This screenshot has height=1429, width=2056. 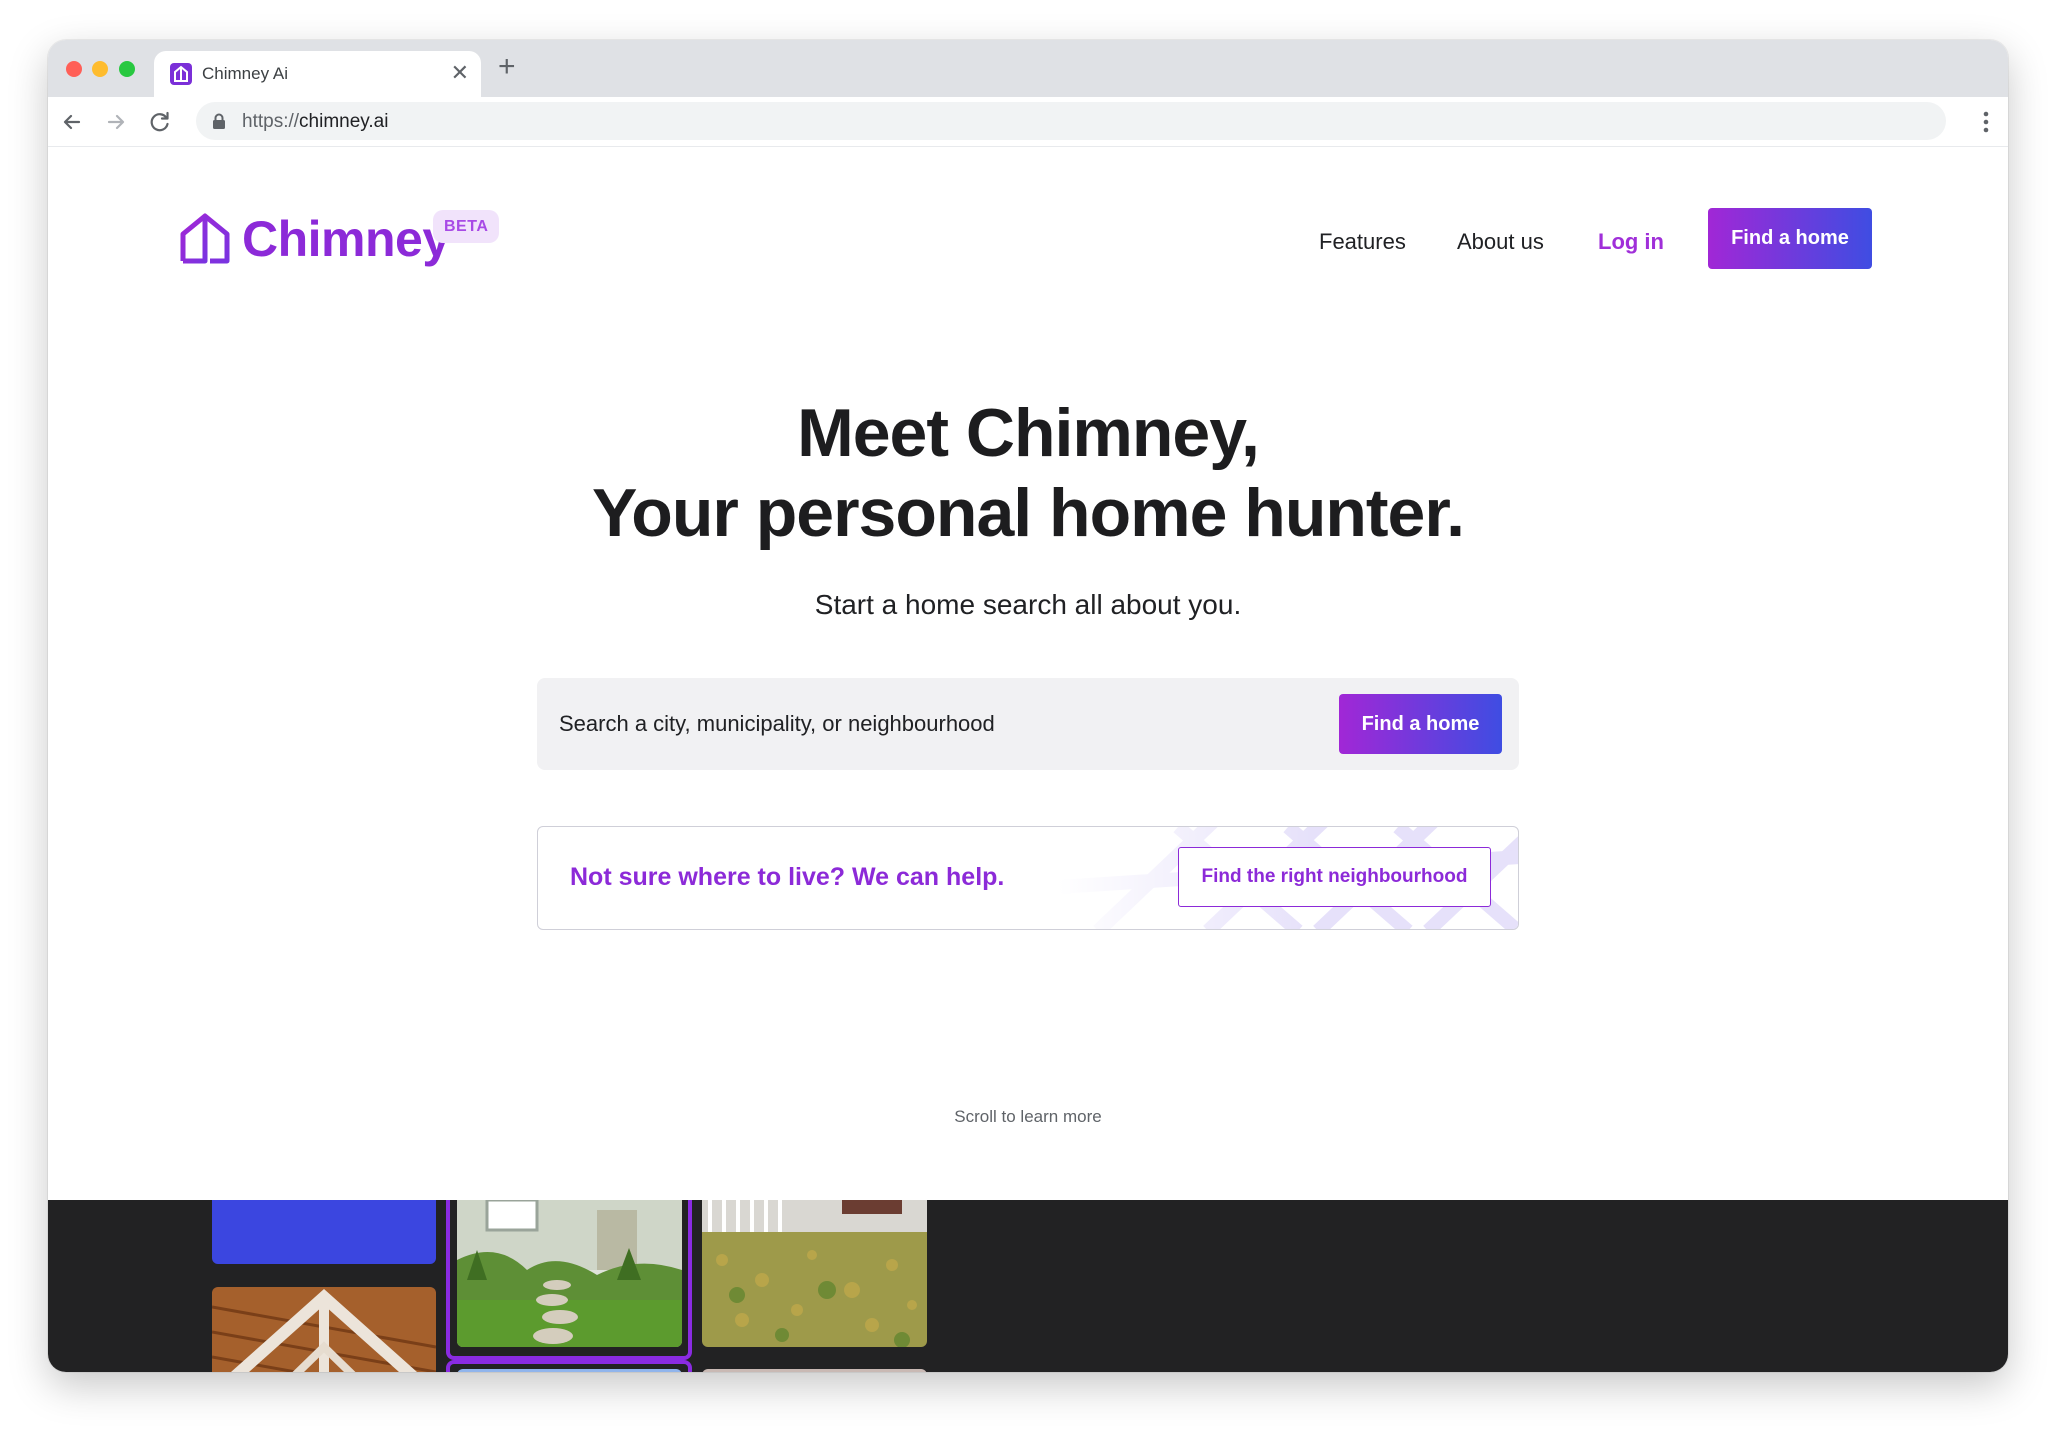 I want to click on browser-toolbar: https://chimney.ai, so click(x=1028, y=122).